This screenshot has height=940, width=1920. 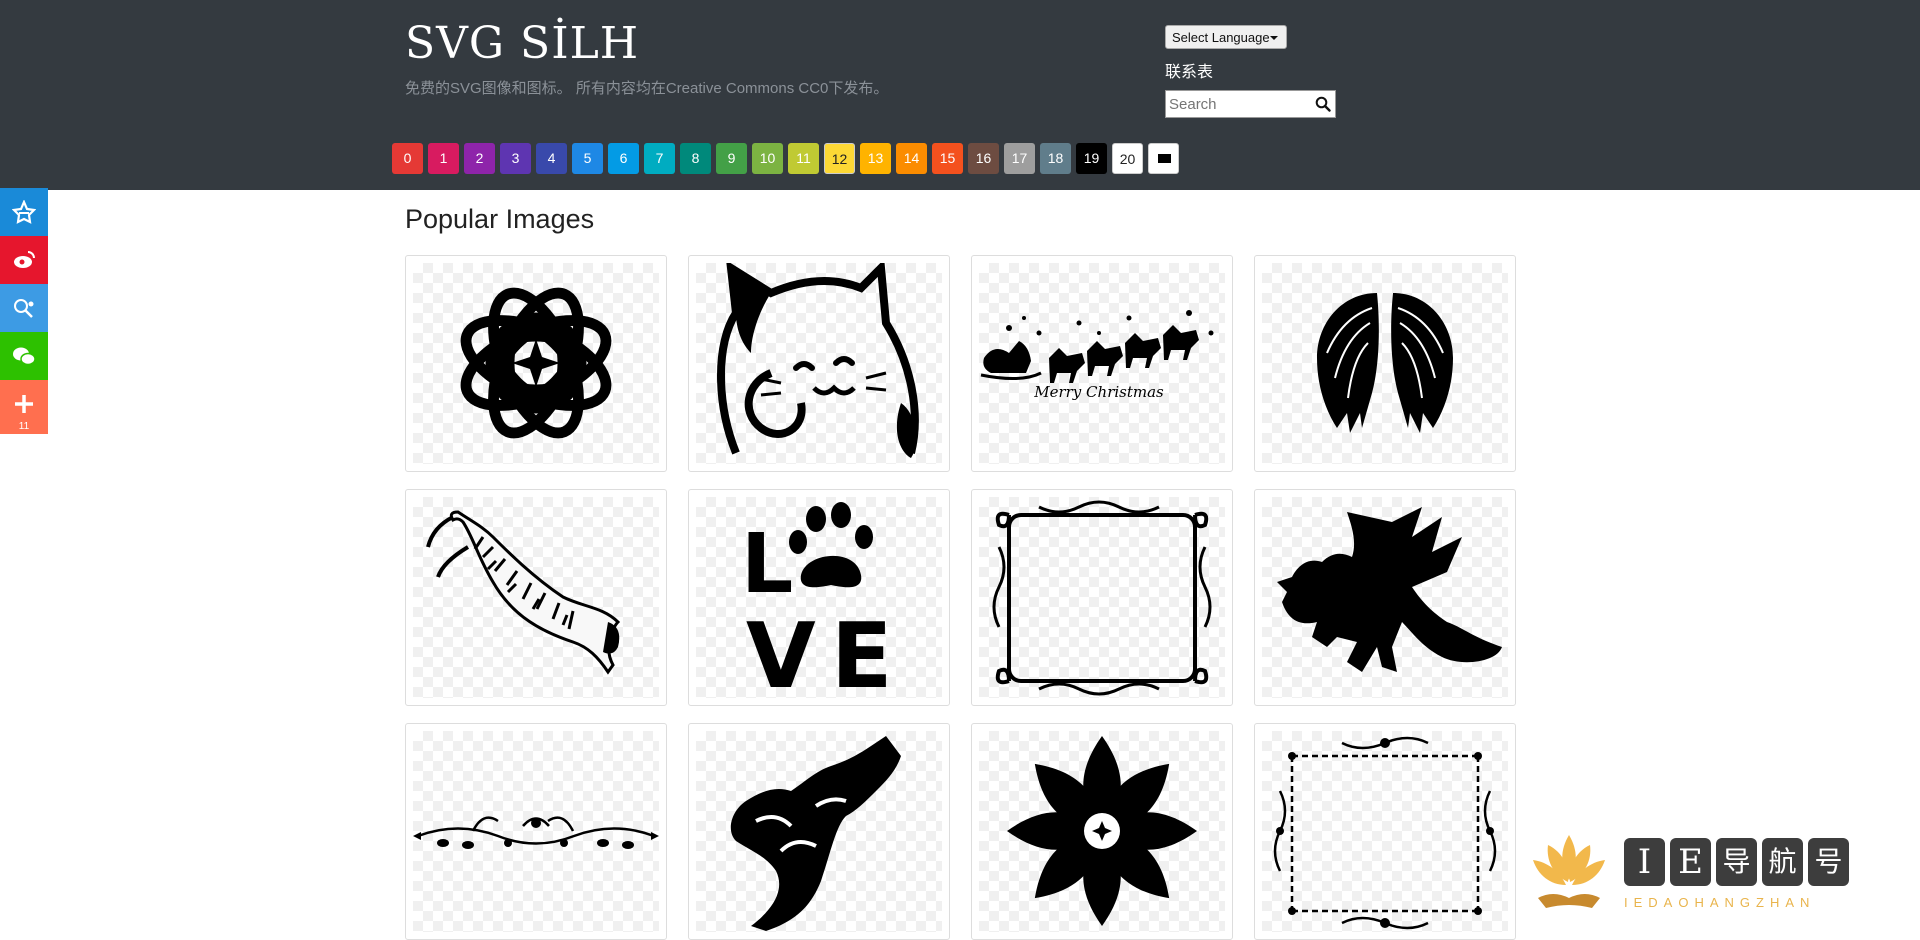 I want to click on share-count: 11, so click(x=24, y=426).